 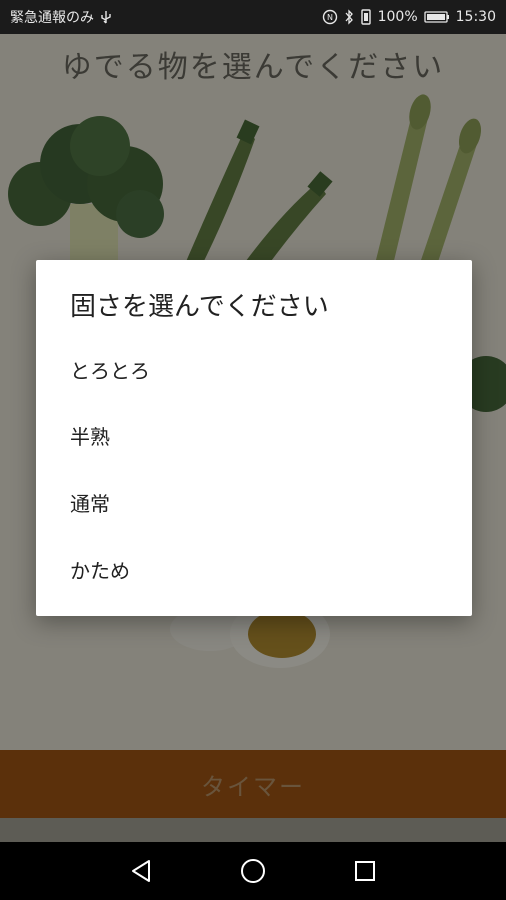 I want to click on svg-text: N, so click(x=330, y=17).